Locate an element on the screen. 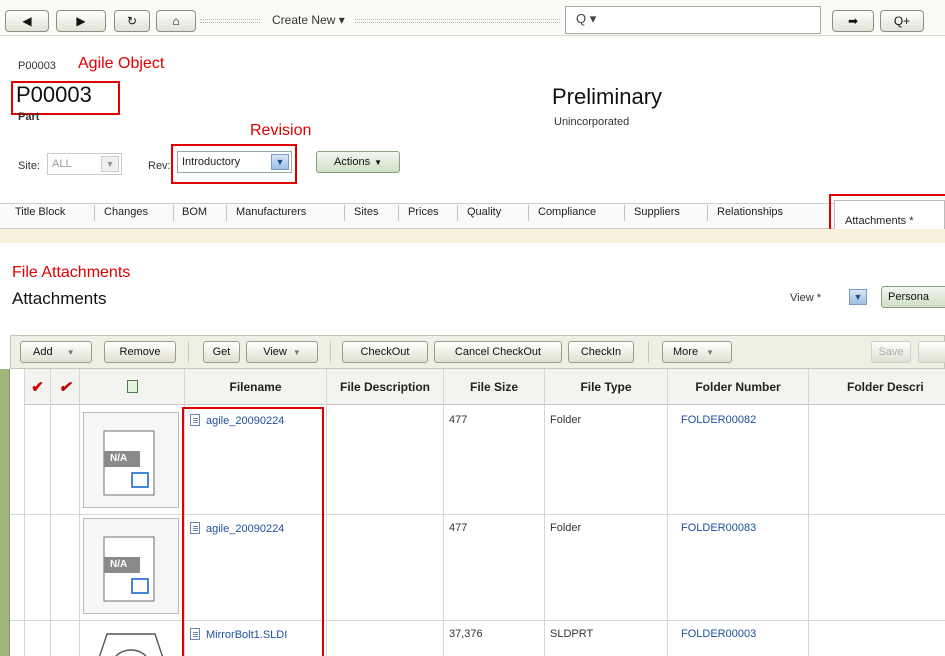 Image resolution: width=945 pixels, height=656 pixels. view-file-button: View ▼ is located at coordinates (282, 352).